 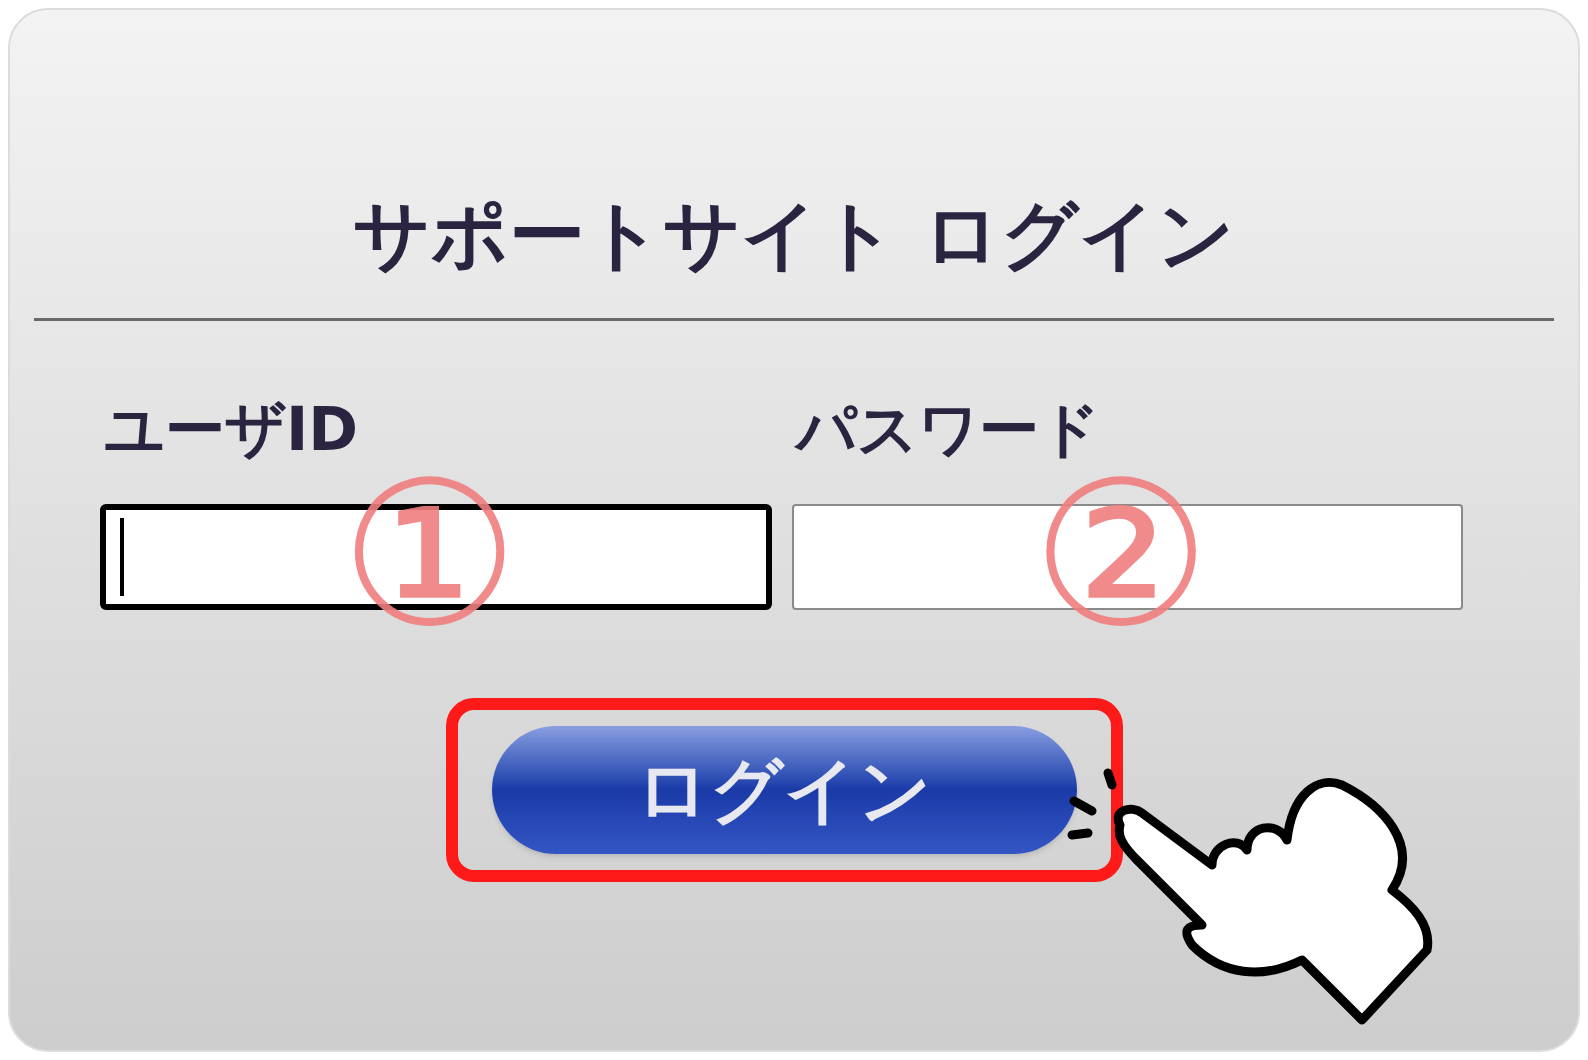 I want to click on field-label: パスワード, so click(x=948, y=426).